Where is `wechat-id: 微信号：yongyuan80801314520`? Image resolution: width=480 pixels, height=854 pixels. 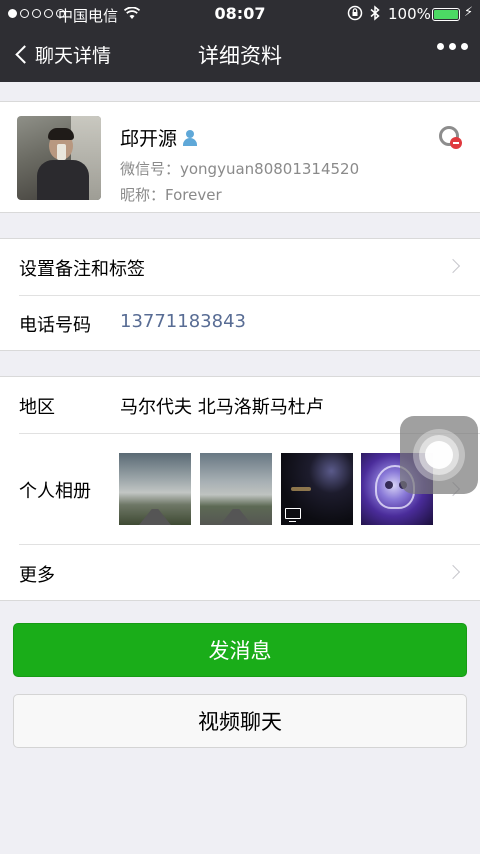
wechat-id: 微信号：yongyuan80801314520 is located at coordinates (240, 169).